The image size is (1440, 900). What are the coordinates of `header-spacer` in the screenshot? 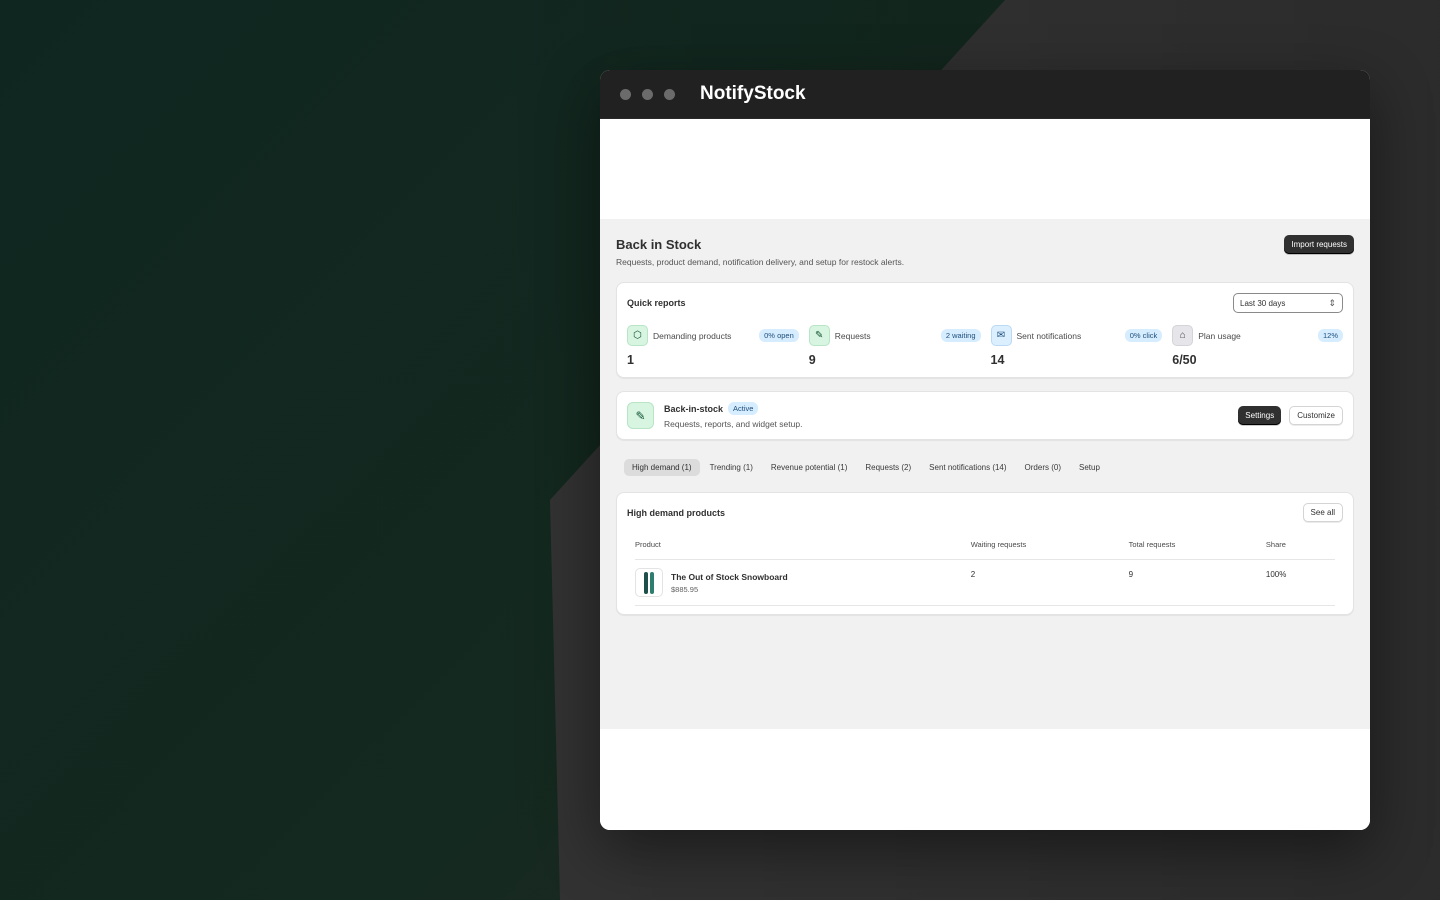 It's located at (985, 169).